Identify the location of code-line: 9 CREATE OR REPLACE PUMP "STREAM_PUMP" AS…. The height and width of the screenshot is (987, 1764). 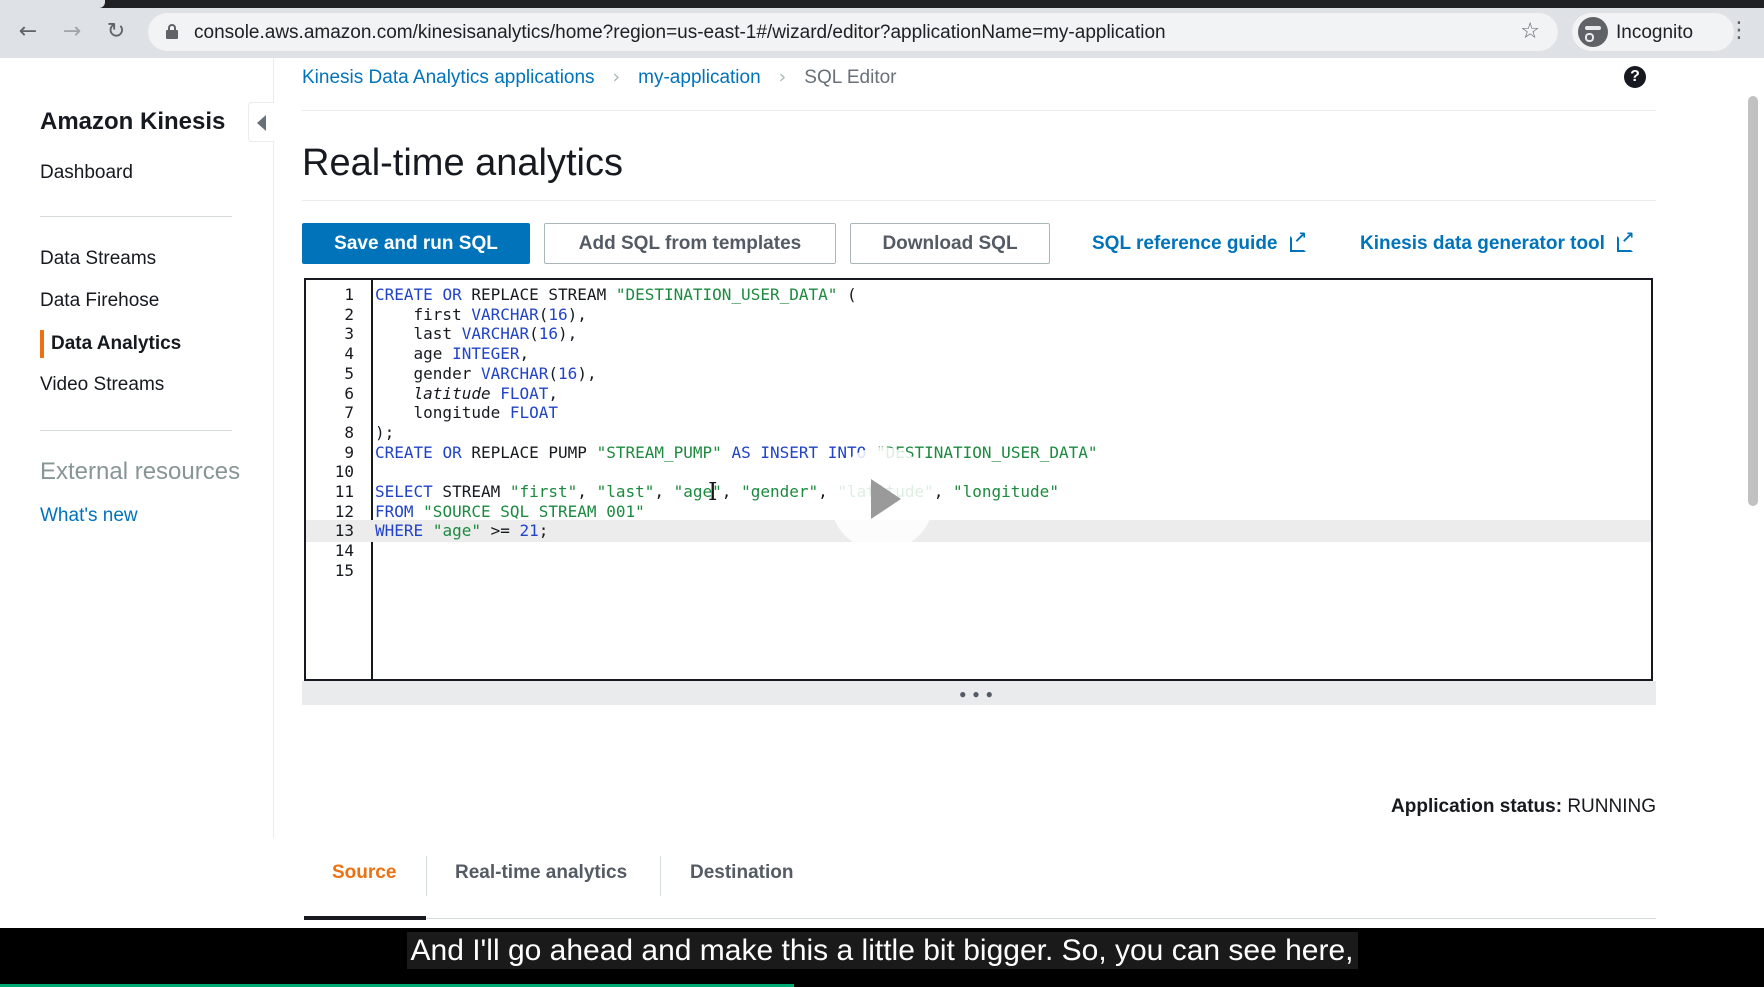
(978, 453).